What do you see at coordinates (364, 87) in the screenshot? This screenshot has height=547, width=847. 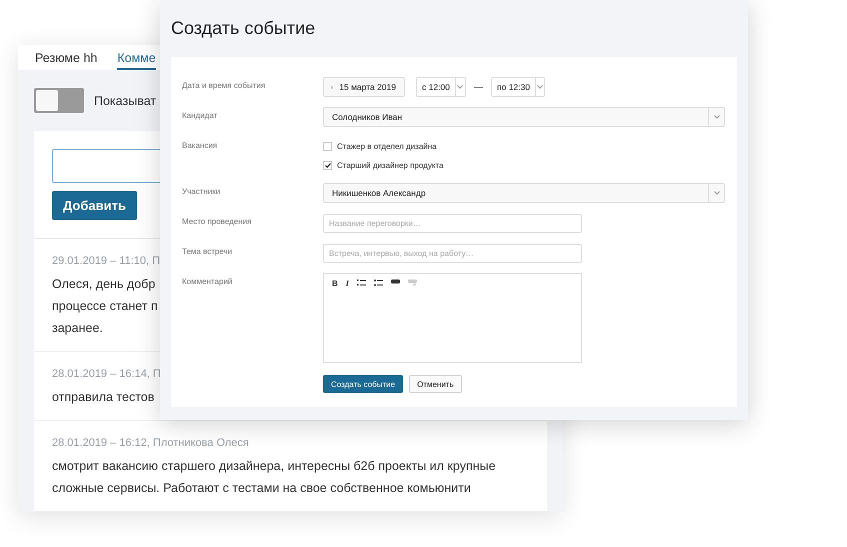 I see `date-picker: 15 марта 2019` at bounding box center [364, 87].